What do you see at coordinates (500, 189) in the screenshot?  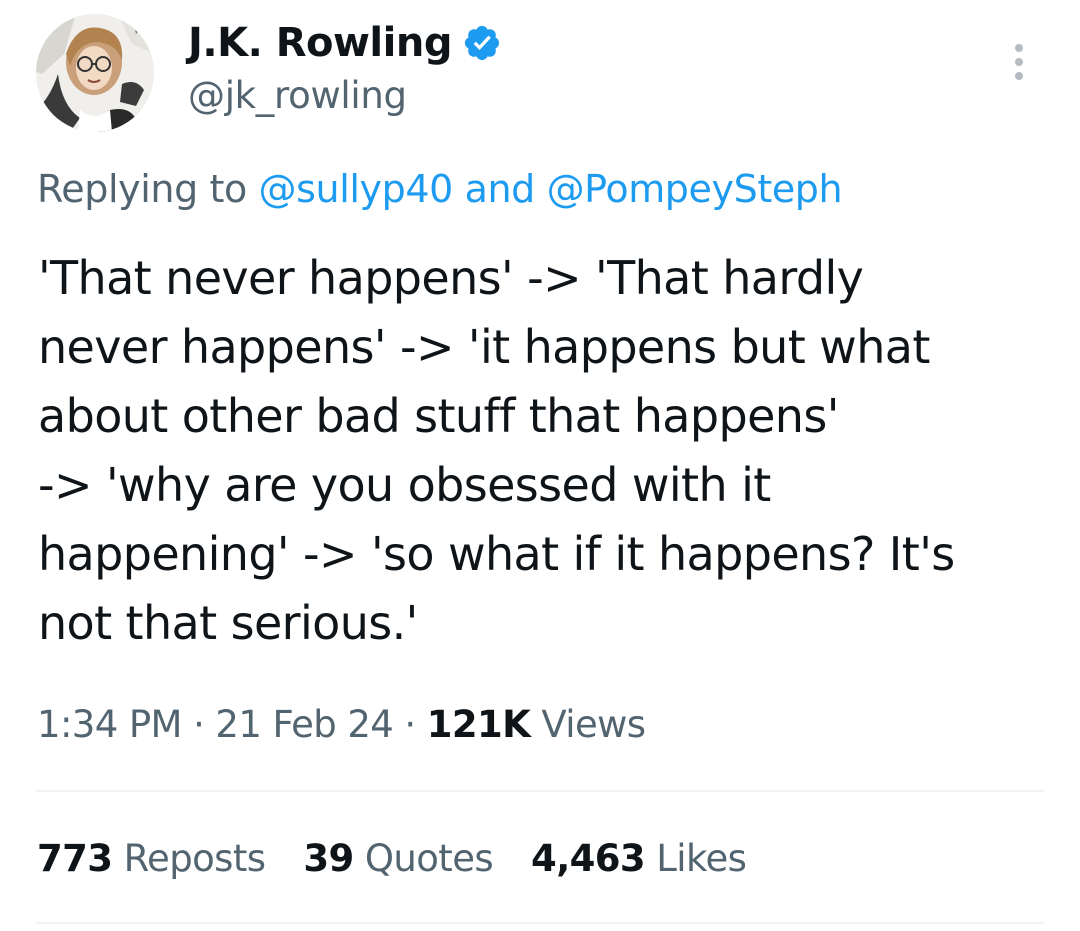 I see `replying-joiner: and` at bounding box center [500, 189].